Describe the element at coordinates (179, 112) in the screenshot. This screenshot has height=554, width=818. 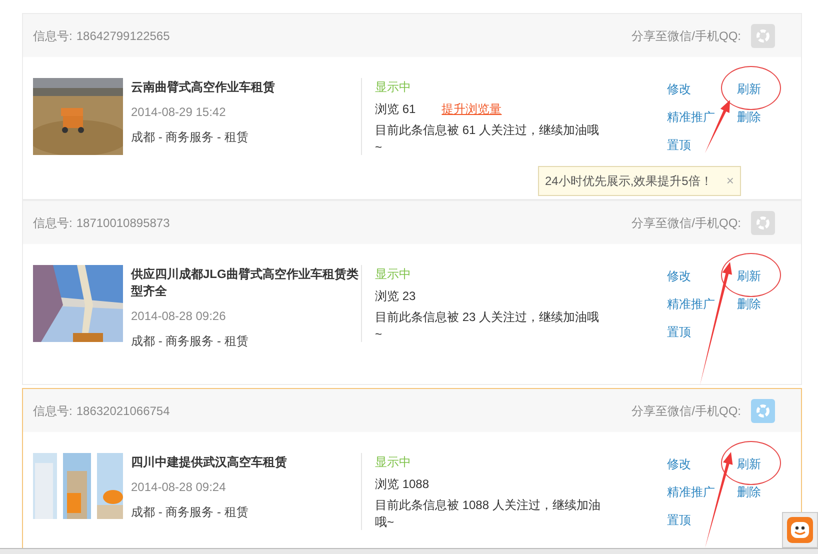
I see `listing-date: 2014-08-29 15:42` at that location.